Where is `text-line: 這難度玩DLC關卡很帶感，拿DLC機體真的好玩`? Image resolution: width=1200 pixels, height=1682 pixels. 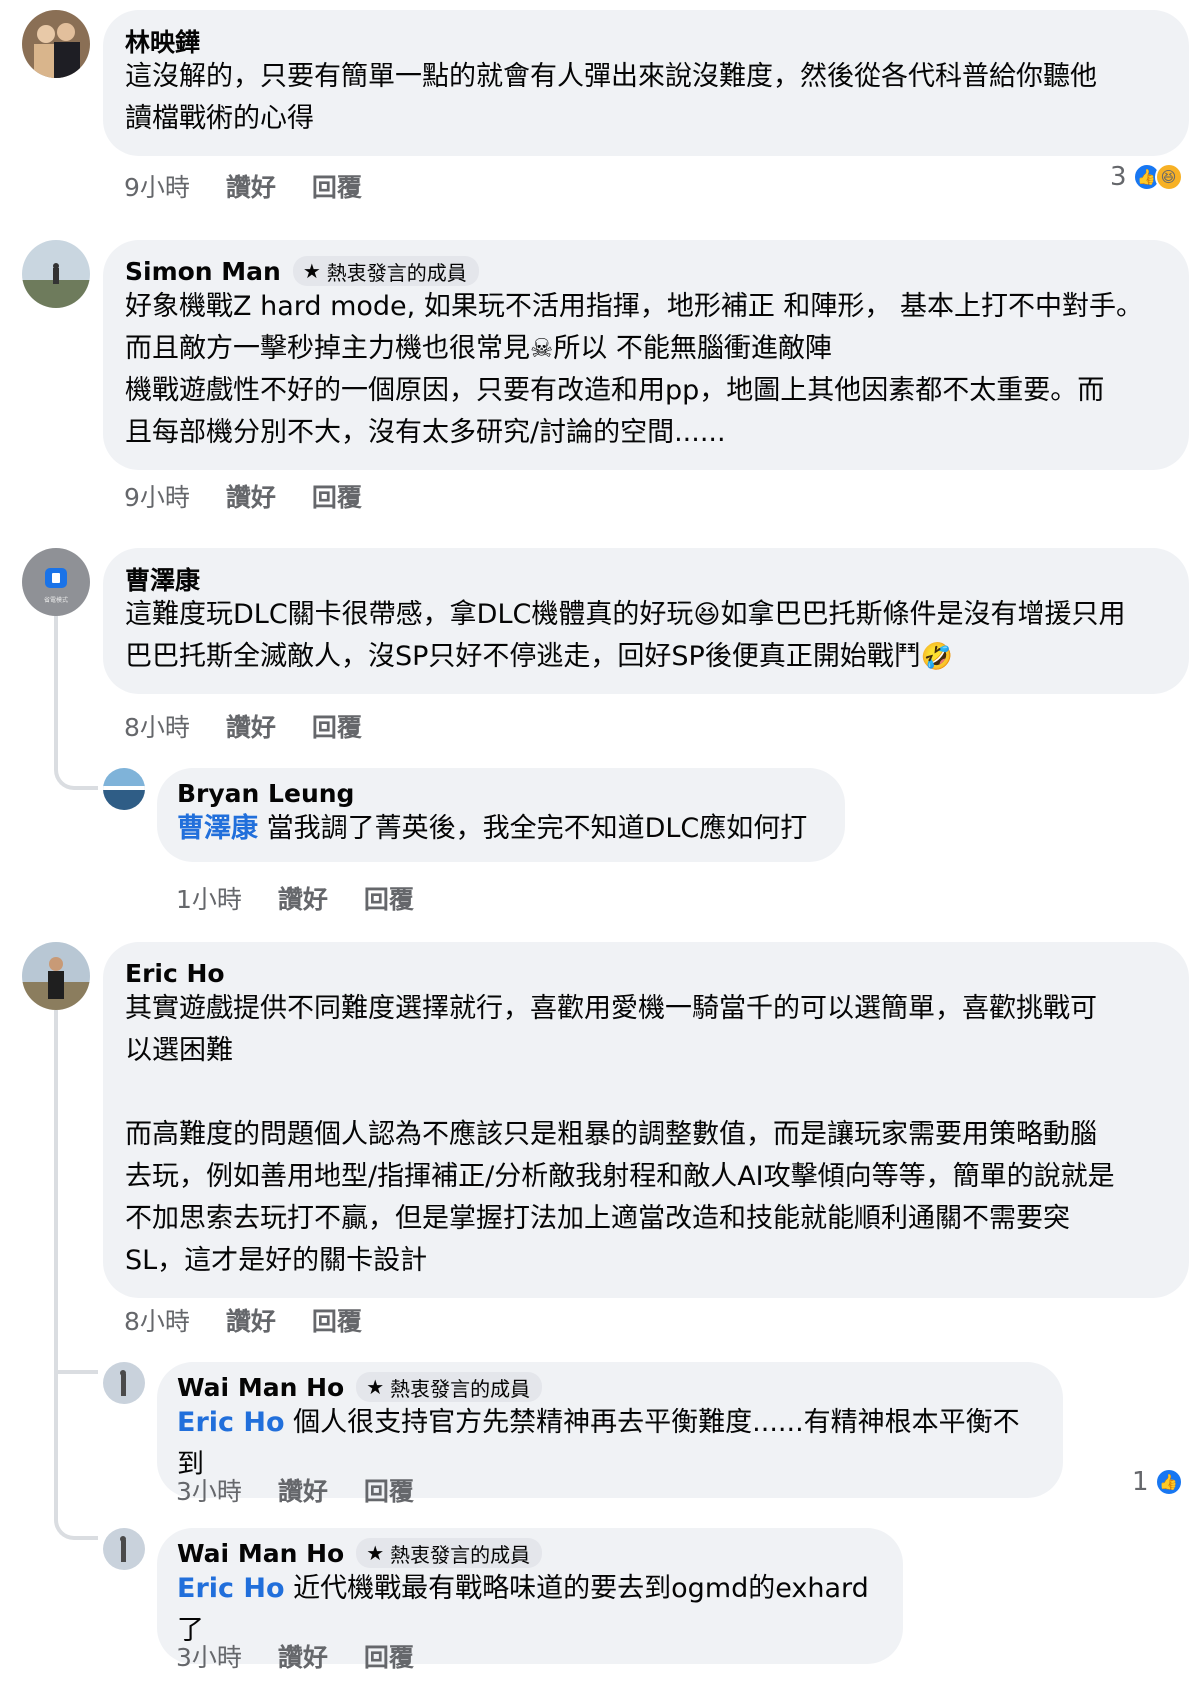
text-line: 這難度玩DLC關卡很帶感，拿DLC機體真的好玩 is located at coordinates (409, 614).